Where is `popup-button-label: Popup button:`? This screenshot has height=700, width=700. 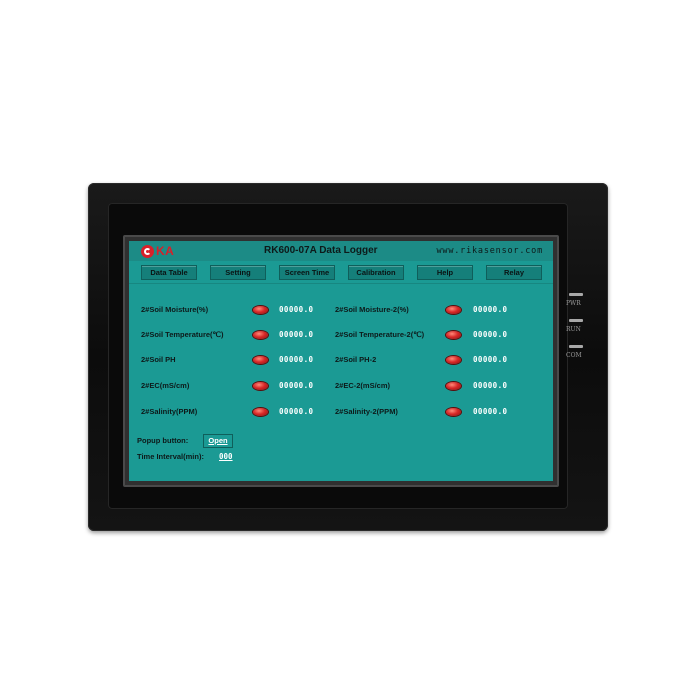 popup-button-label: Popup button: is located at coordinates (163, 440).